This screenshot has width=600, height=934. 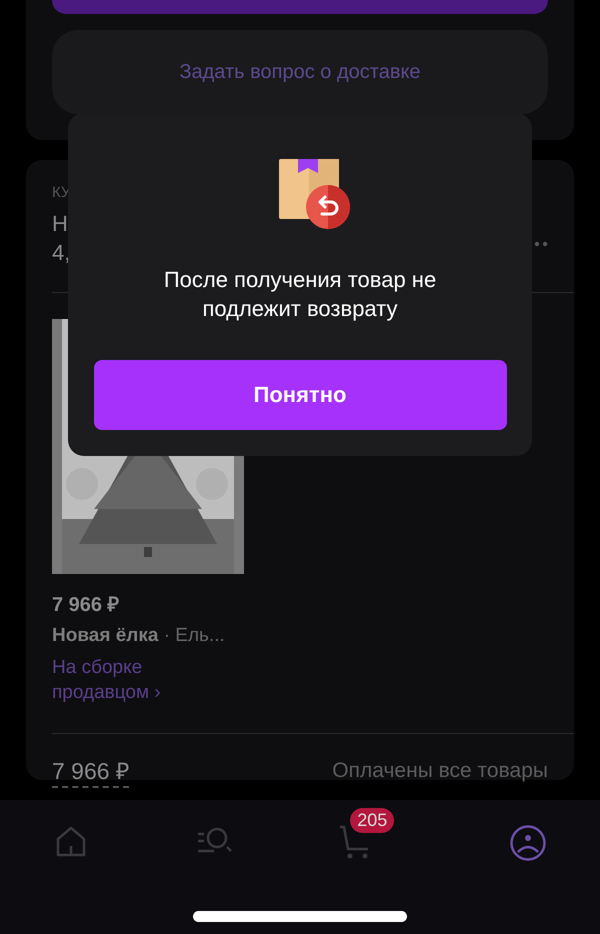 What do you see at coordinates (60, 224) in the screenshot?
I see `order-heading: Н` at bounding box center [60, 224].